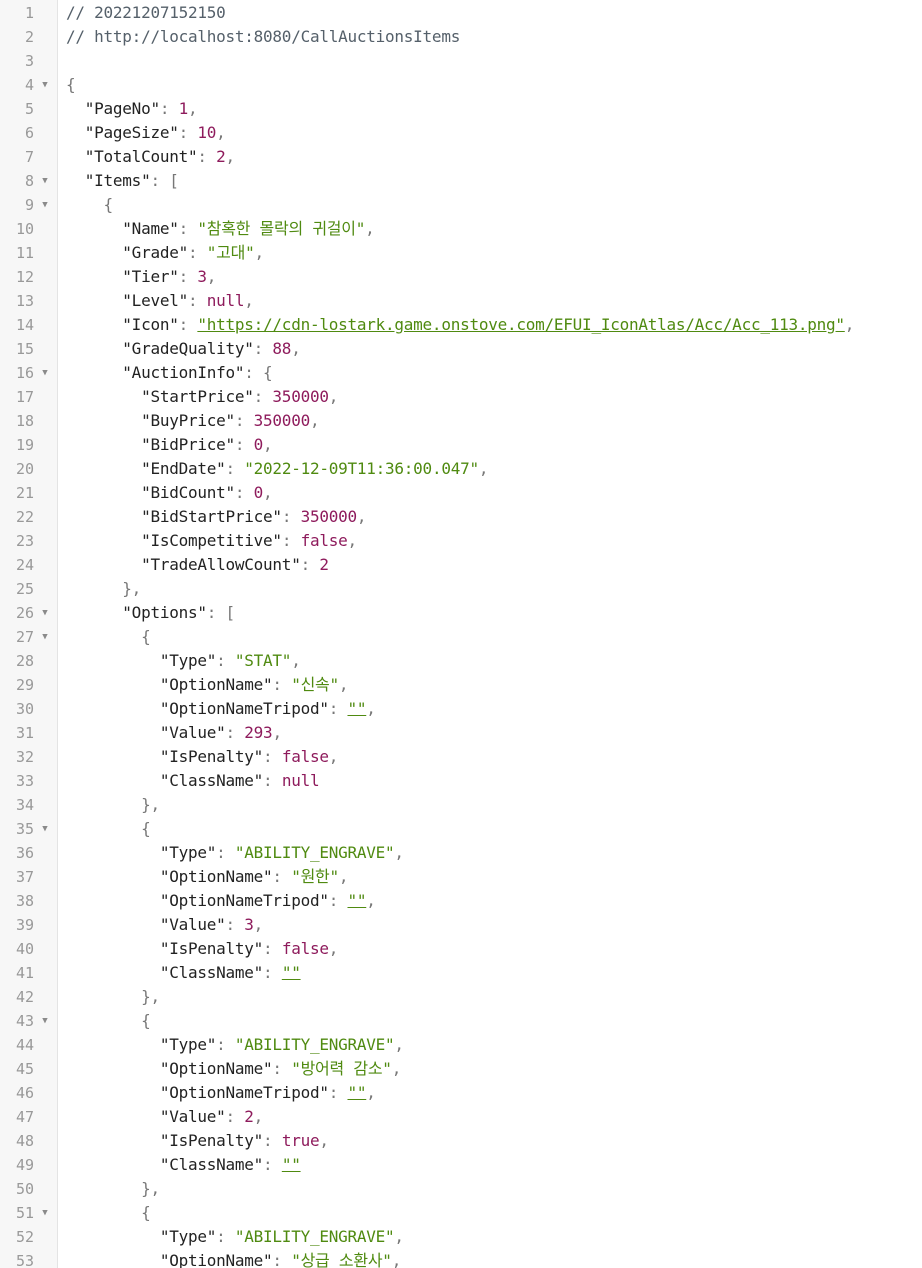 The height and width of the screenshot is (1268, 922). I want to click on line-number: 37, so click(24, 877).